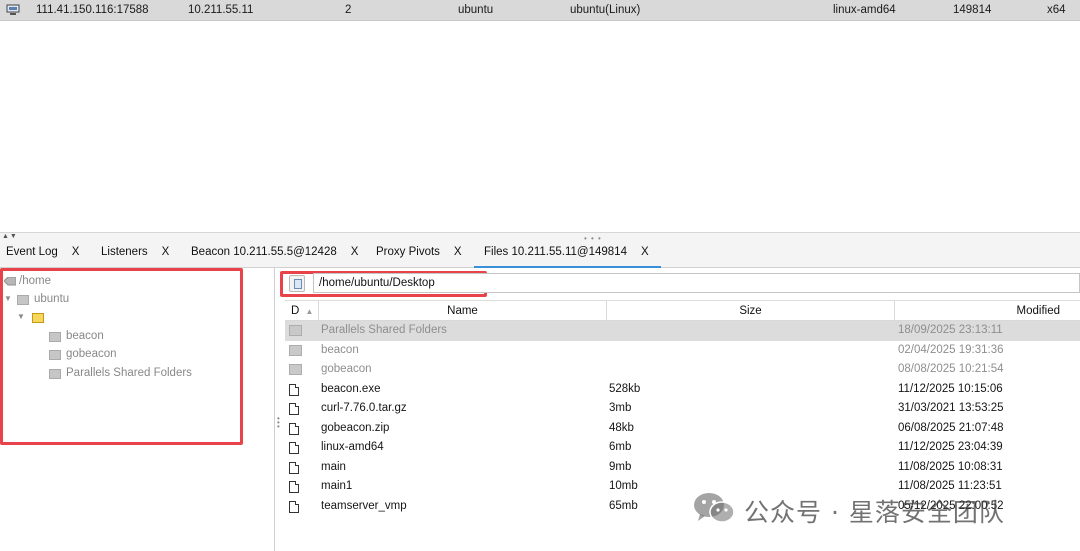 The image size is (1080, 551). Describe the element at coordinates (302, 311) in the screenshot. I see `column-header-d: D ▲` at that location.